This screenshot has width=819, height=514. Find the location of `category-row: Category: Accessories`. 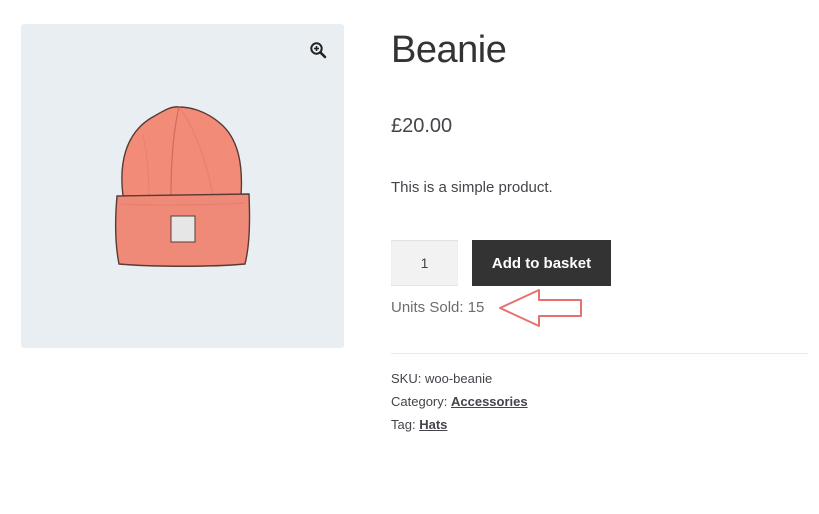

category-row: Category: Accessories is located at coordinates (459, 402).